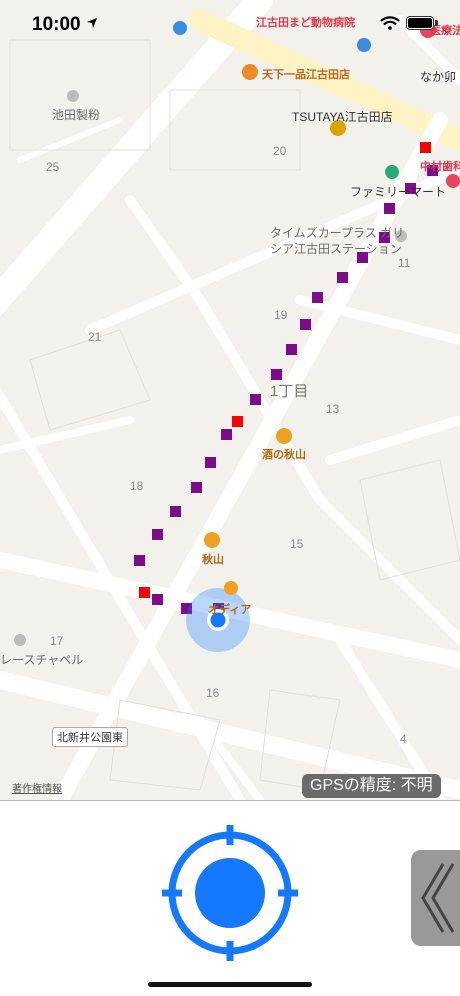 The height and width of the screenshot is (996, 460). What do you see at coordinates (137, 486) in the screenshot?
I see `block-number: 18` at bounding box center [137, 486].